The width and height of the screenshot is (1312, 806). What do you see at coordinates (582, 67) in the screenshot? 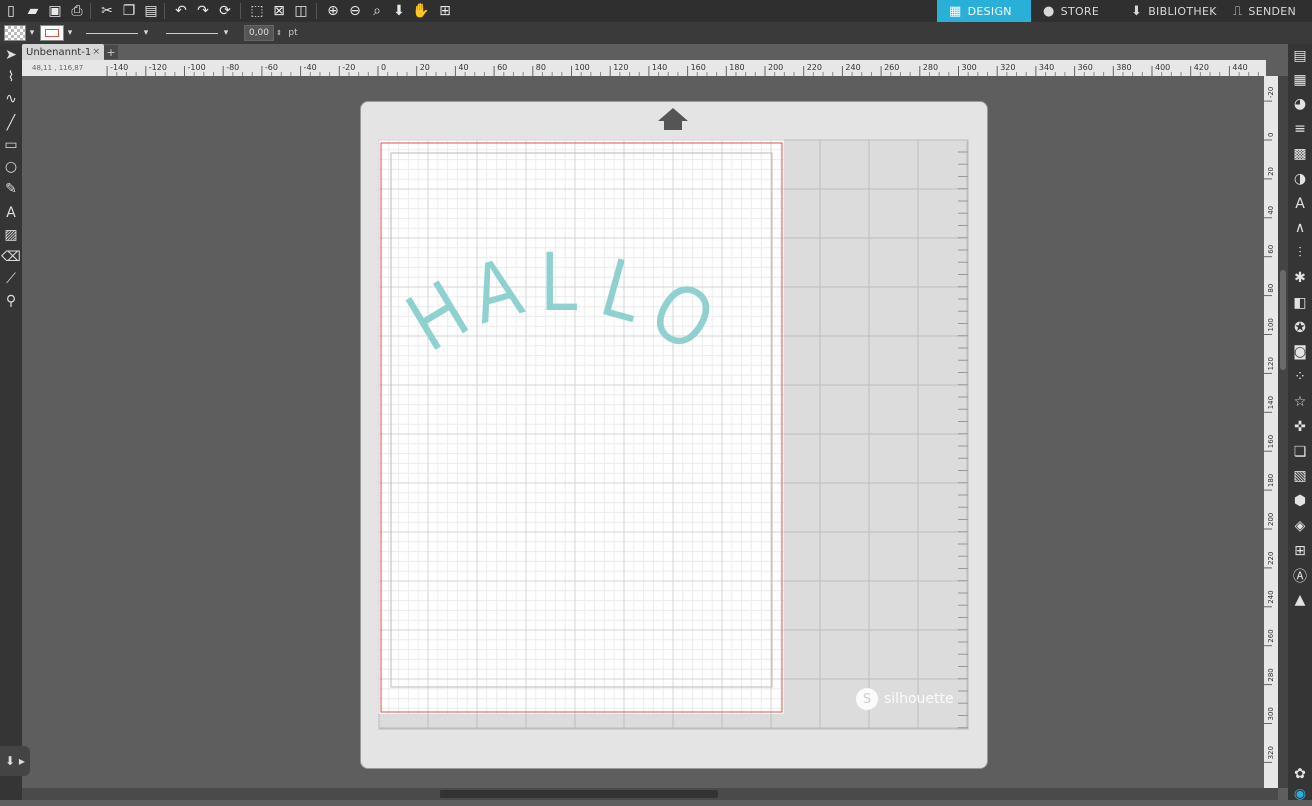
I see `h-ruler-label: 100` at bounding box center [582, 67].